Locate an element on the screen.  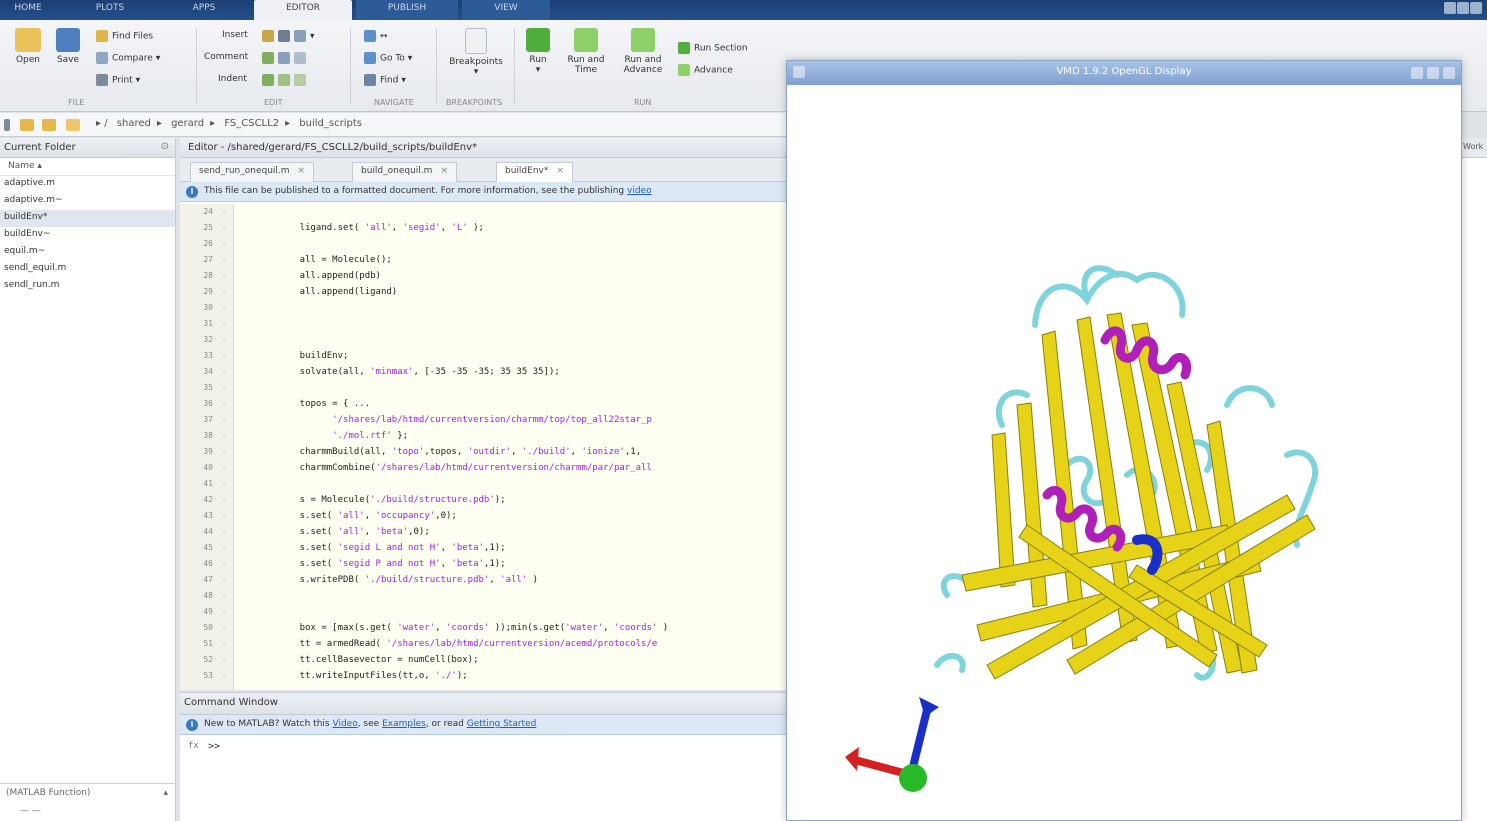
command-prompt: fx >> is located at coordinates (483, 746).